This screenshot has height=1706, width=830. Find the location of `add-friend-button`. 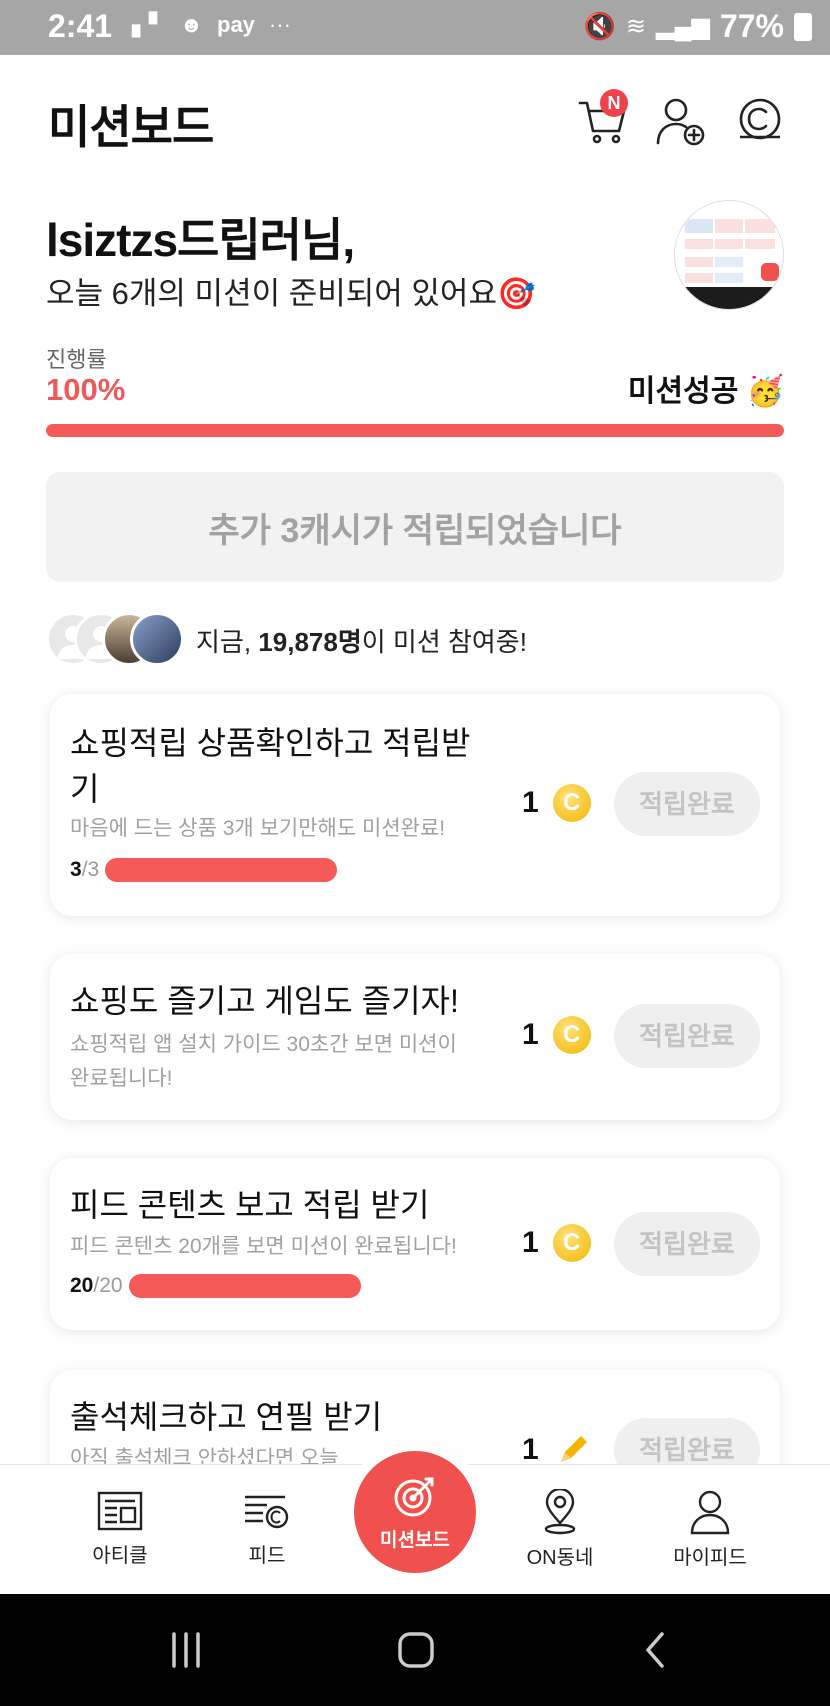

add-friend-button is located at coordinates (680, 121).